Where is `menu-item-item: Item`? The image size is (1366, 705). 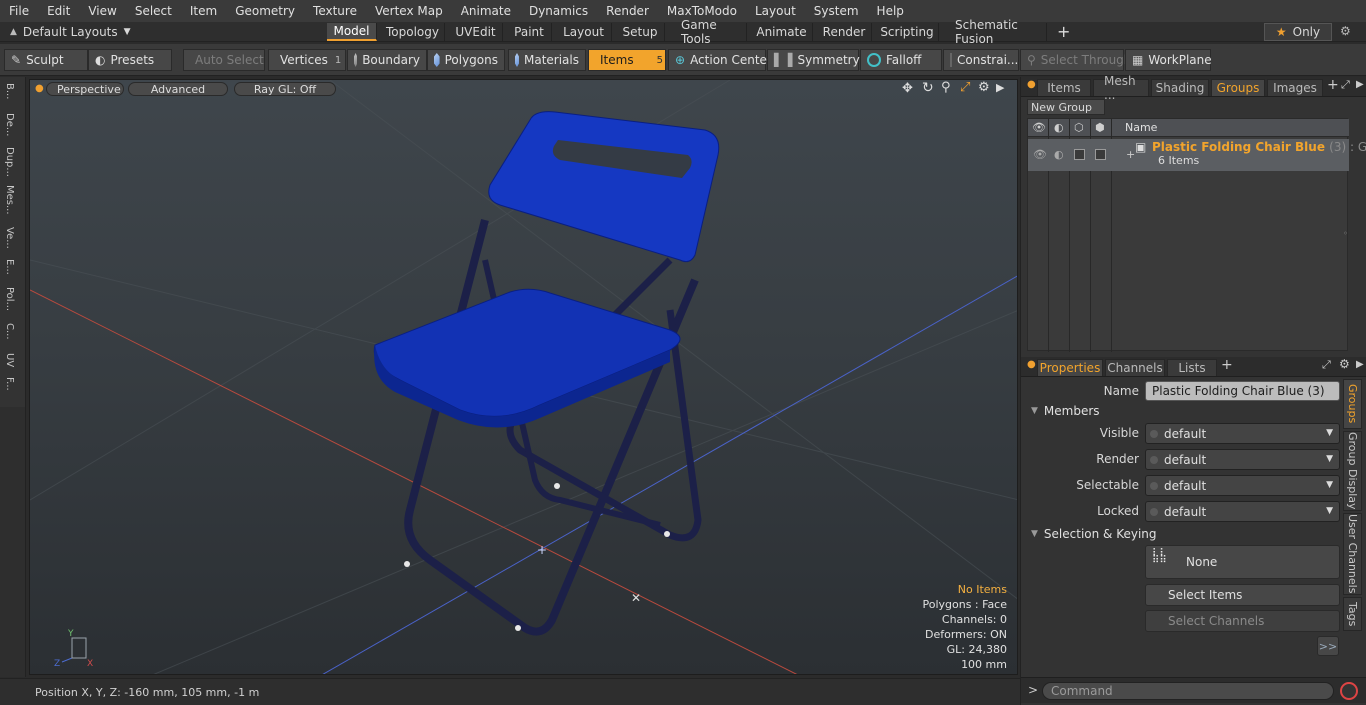 menu-item-item: Item is located at coordinates (203, 11).